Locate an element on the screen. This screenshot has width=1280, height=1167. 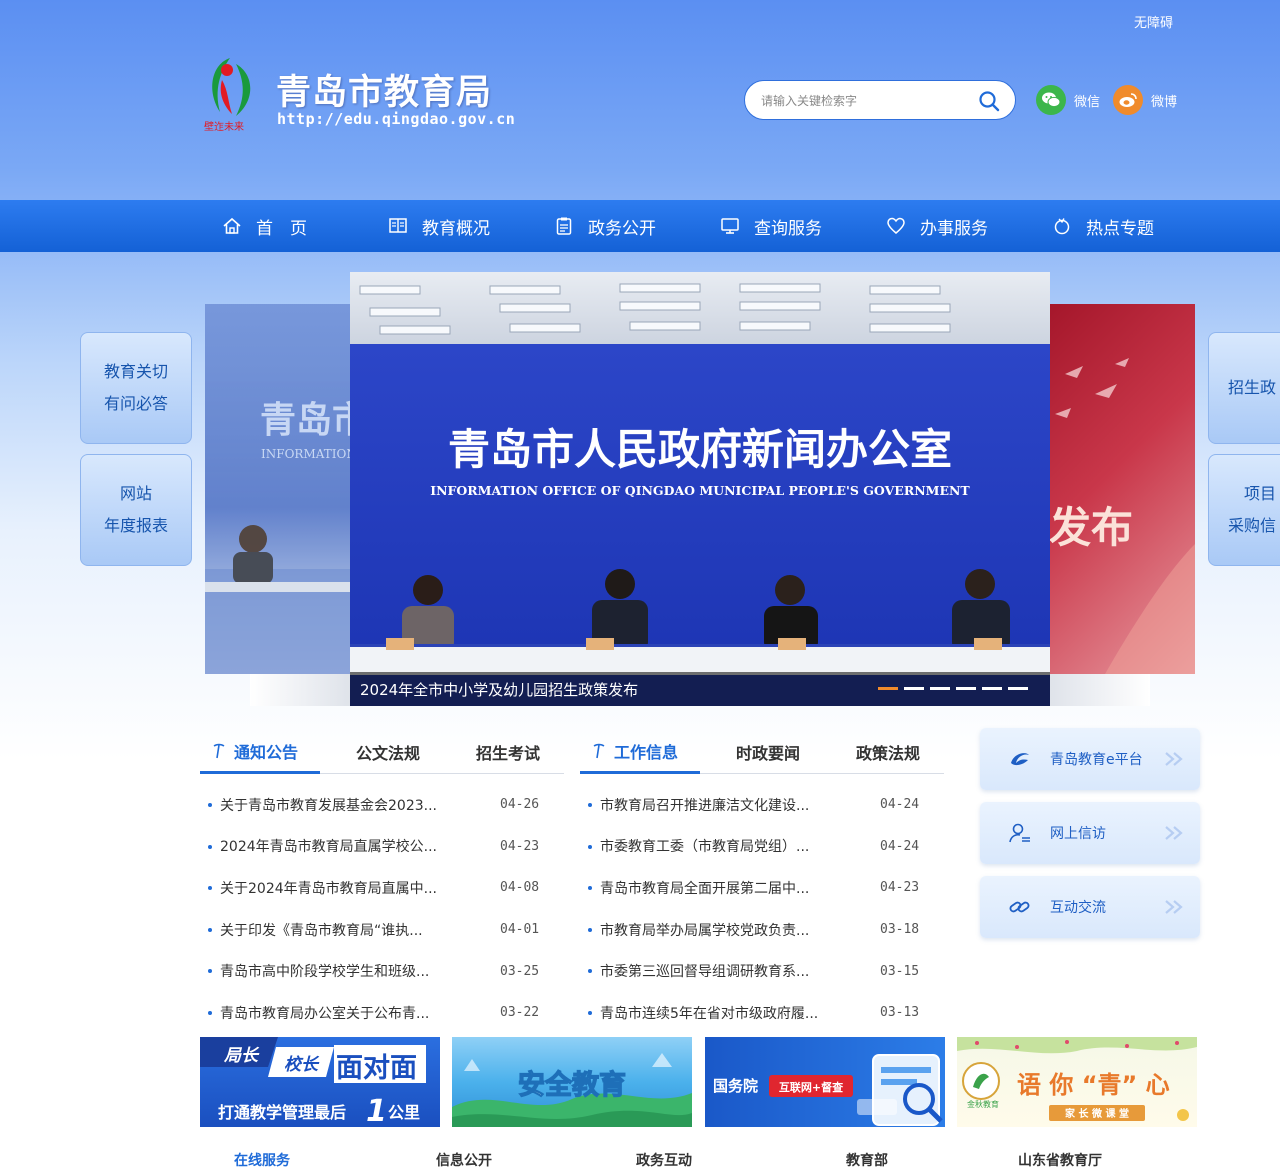
list-item: 青岛市高中阶段学校学生和班级... 03-25 is located at coordinates (370, 971).